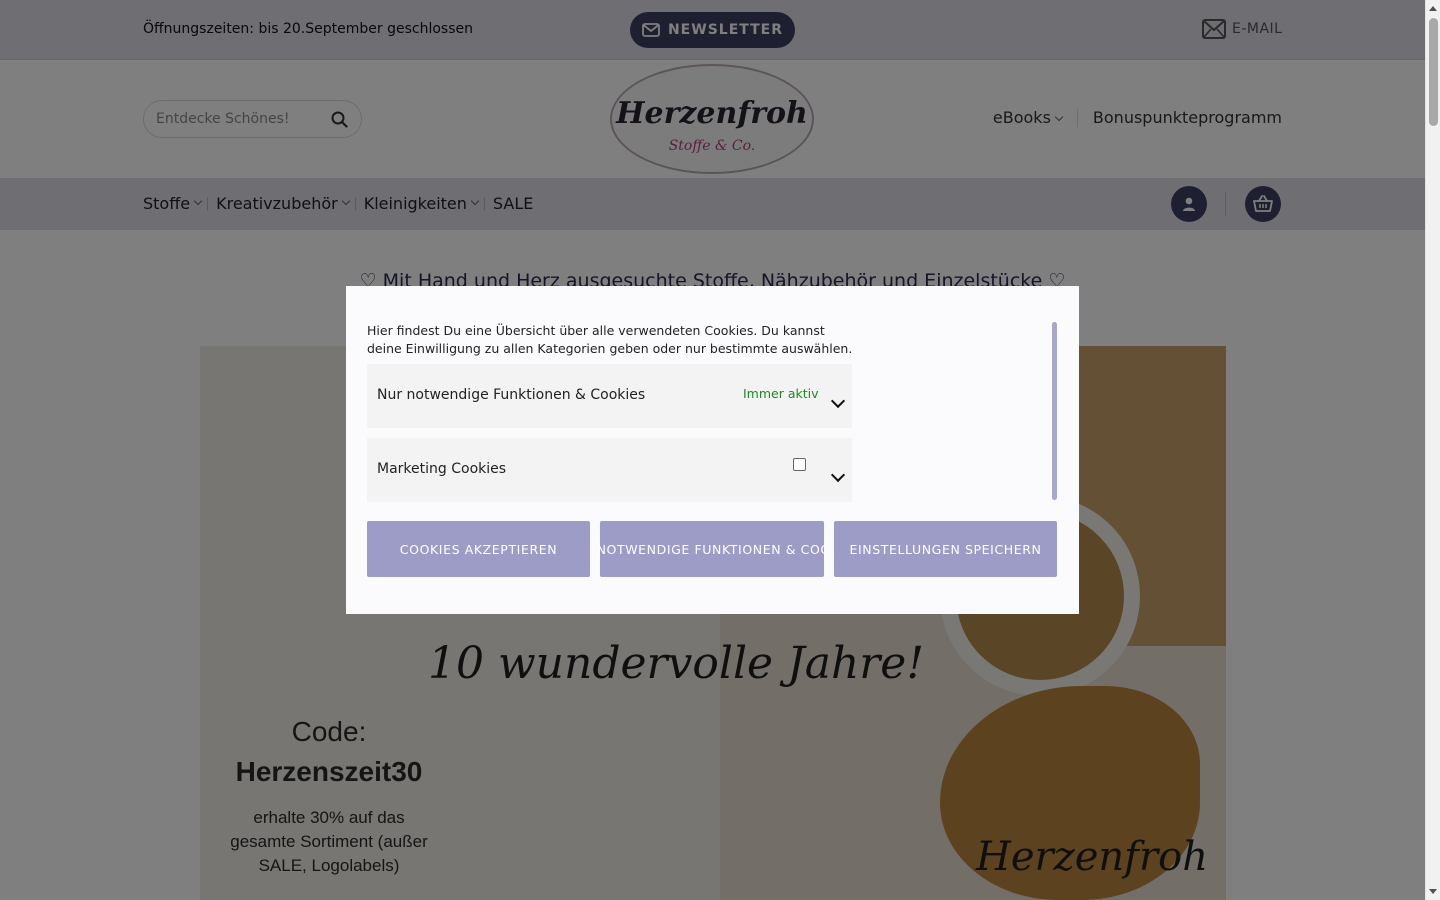  What do you see at coordinates (1433, 8) in the screenshot?
I see `scroll-up-arrow-icon` at bounding box center [1433, 8].